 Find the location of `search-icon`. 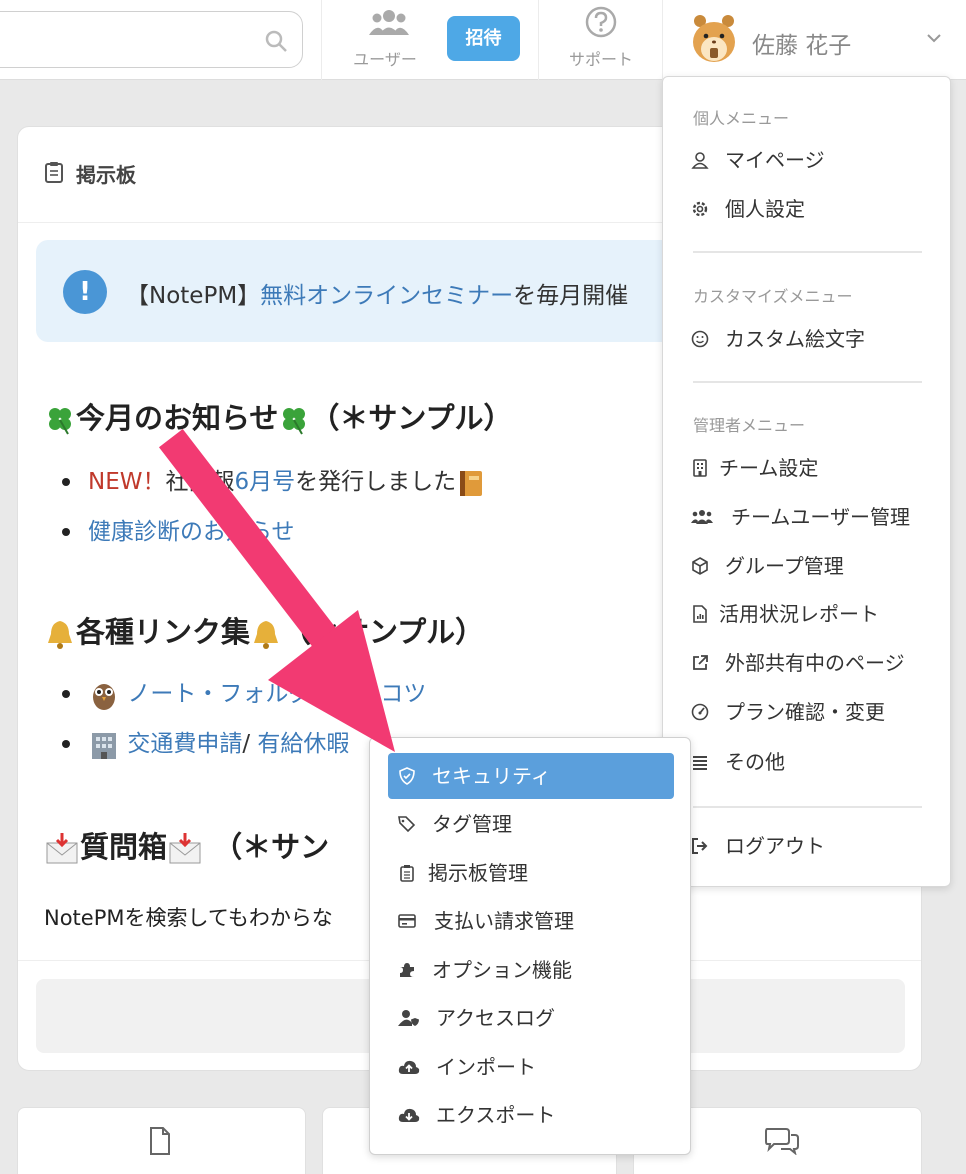

search-icon is located at coordinates (276, 41).